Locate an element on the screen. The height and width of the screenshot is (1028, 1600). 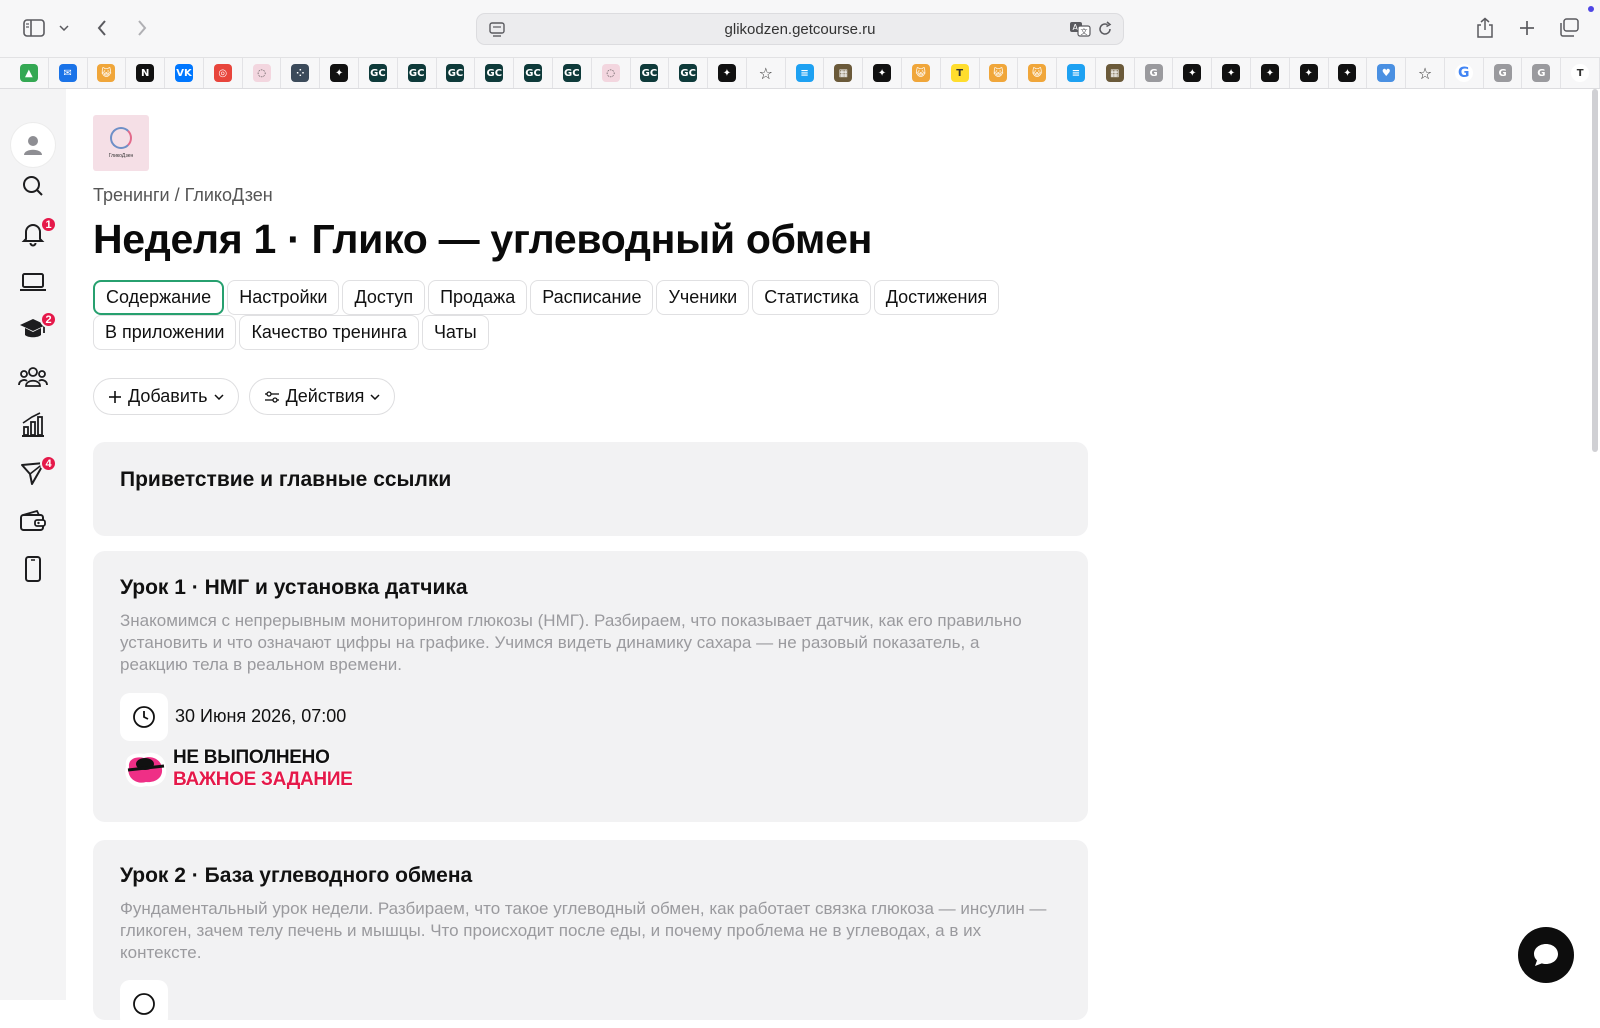
scrollbar is located at coordinates (1595, 270).